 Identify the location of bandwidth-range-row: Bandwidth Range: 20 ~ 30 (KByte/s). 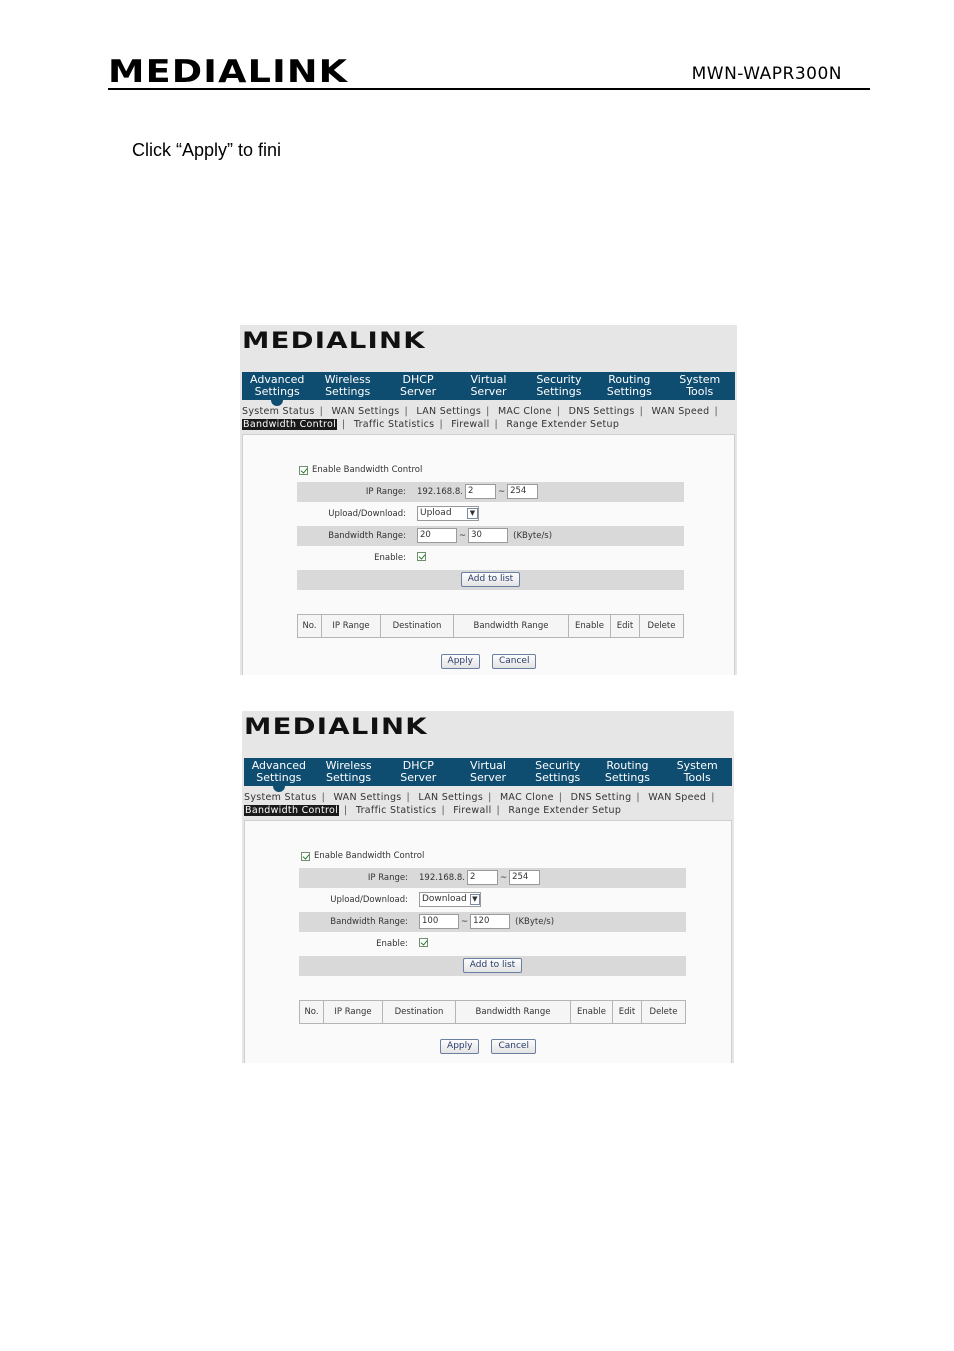
(490, 536).